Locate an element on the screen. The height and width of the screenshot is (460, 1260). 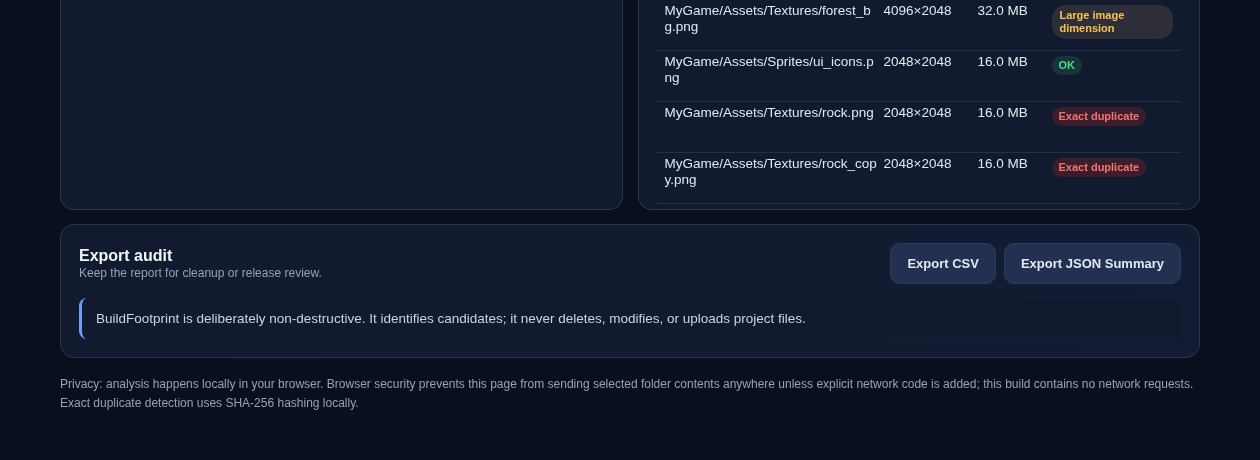
file-path: MyGame/Assets/Textures/rock_copy.png is located at coordinates (771, 172).